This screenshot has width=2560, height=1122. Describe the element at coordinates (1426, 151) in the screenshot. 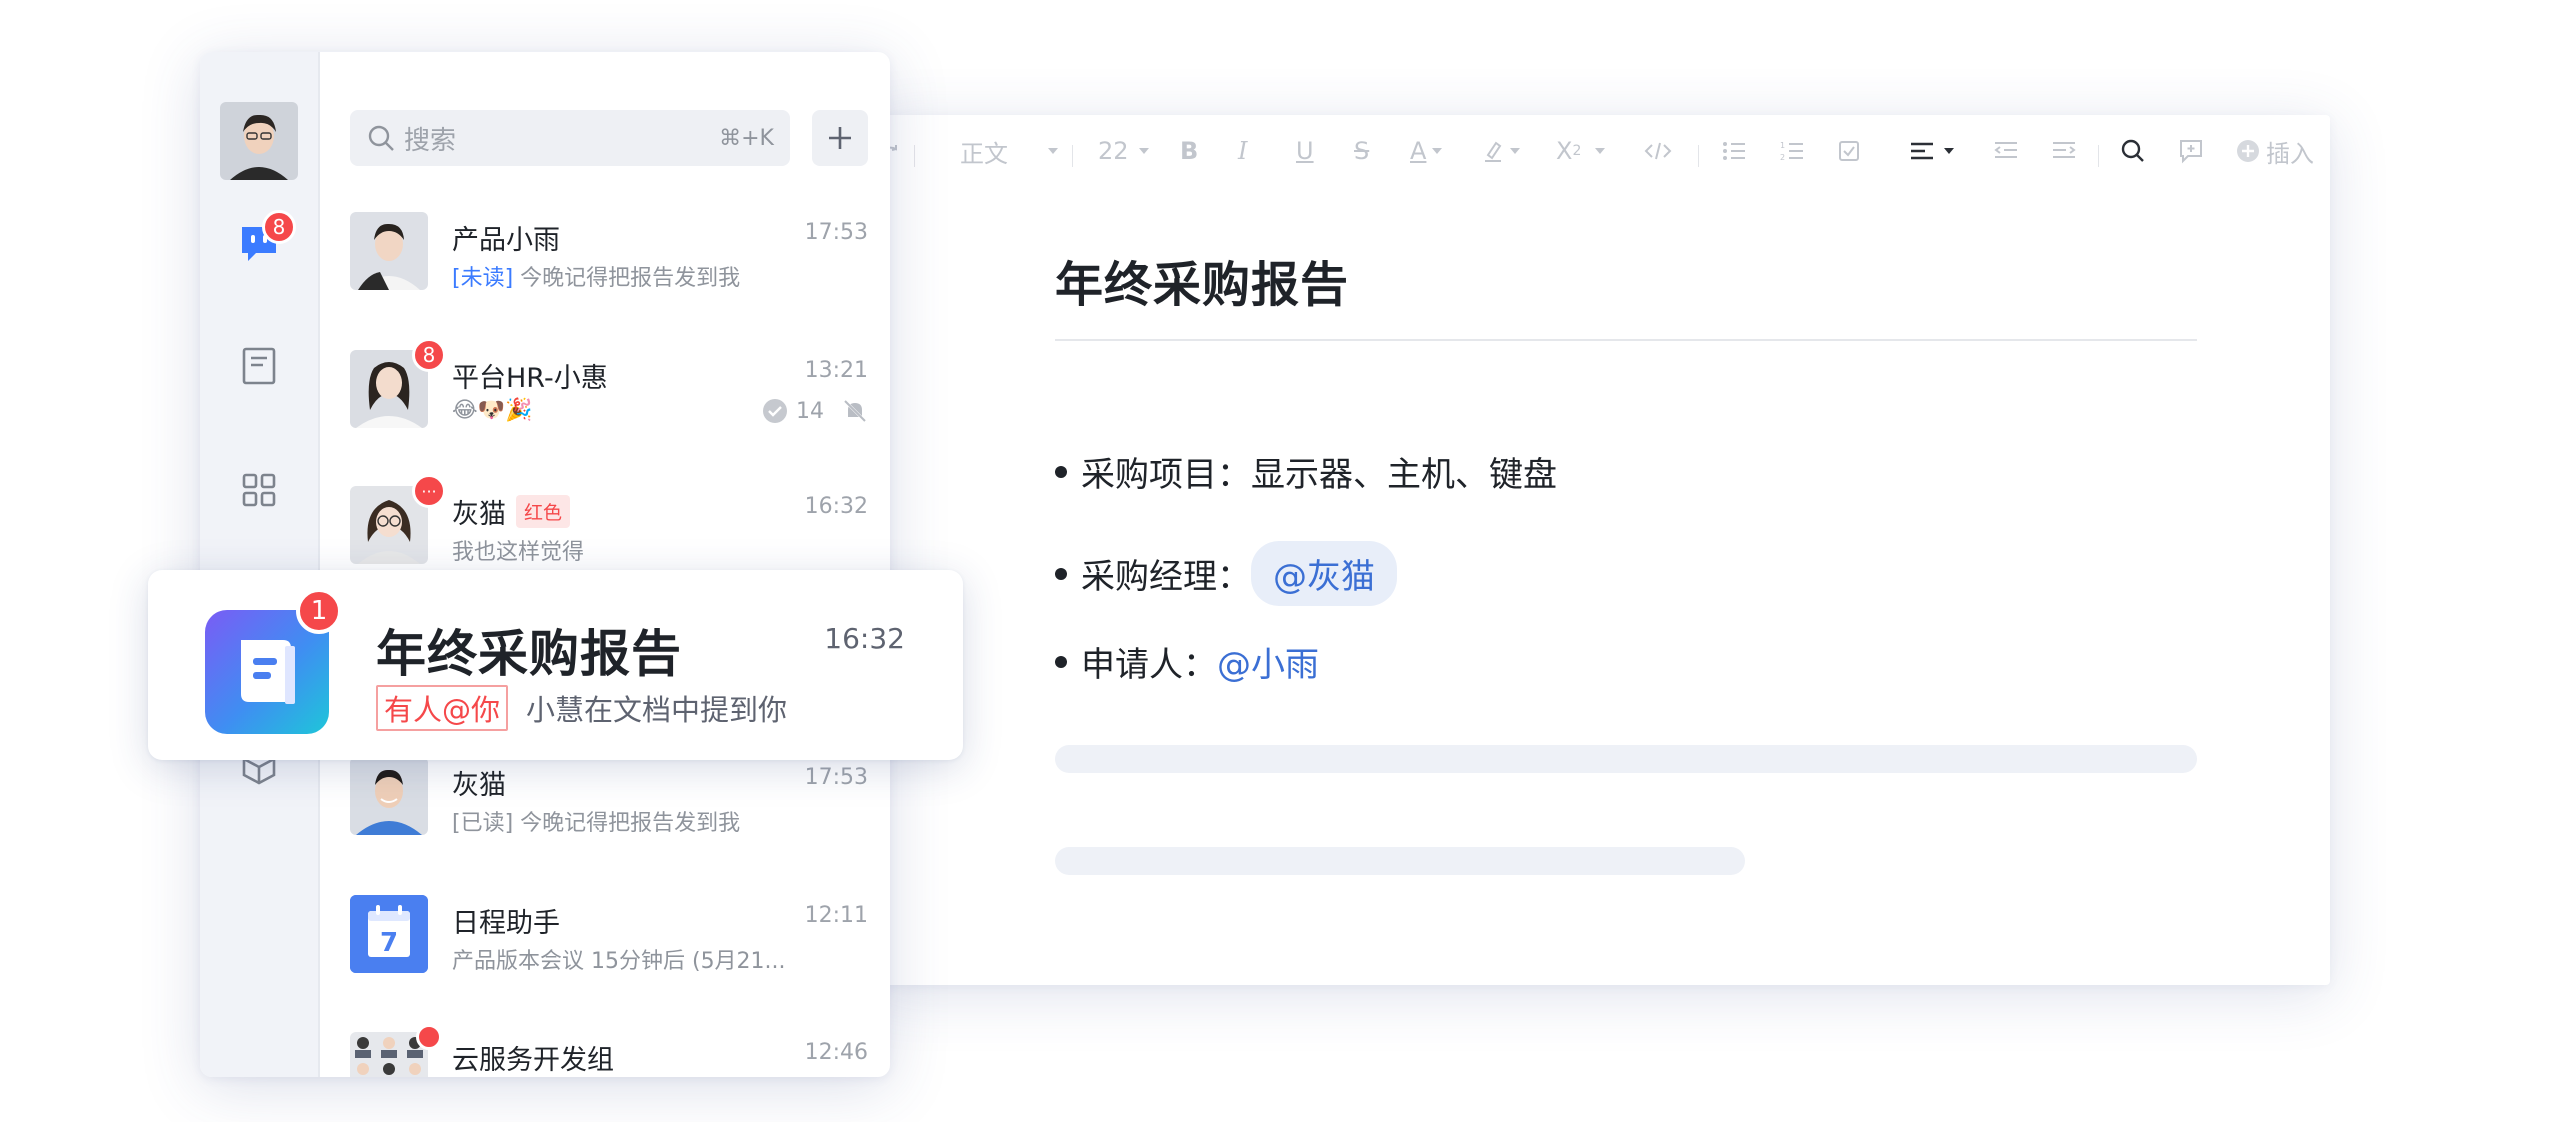

I see `font-color-icon: A` at that location.